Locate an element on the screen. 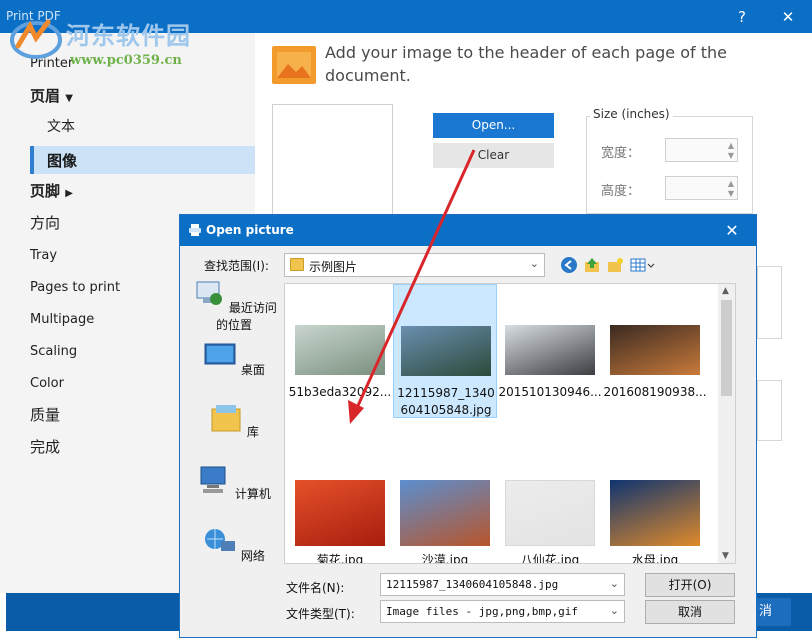 This screenshot has height=638, width=812. sidebar-item-printer: Printer is located at coordinates (51, 64).